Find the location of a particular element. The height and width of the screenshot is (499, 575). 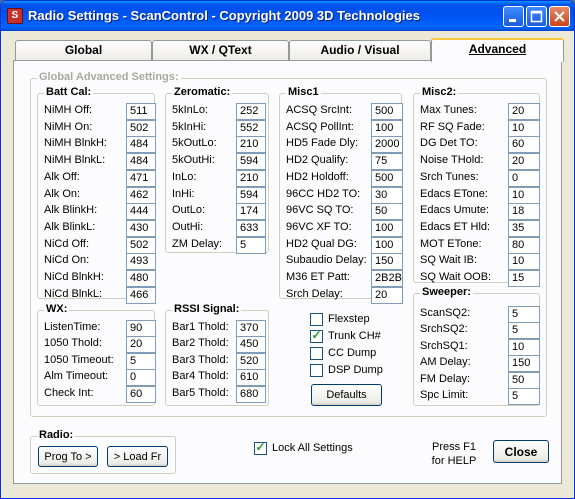

setting-value-input: 462 is located at coordinates (141, 195).